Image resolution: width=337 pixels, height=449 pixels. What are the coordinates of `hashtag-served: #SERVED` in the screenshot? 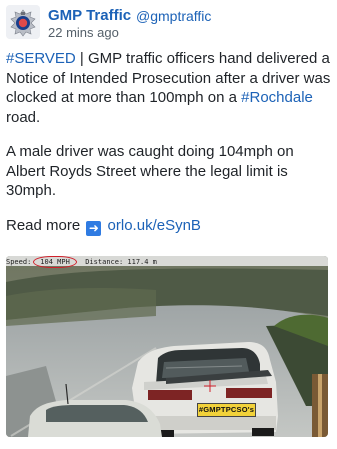 It's located at (41, 58).